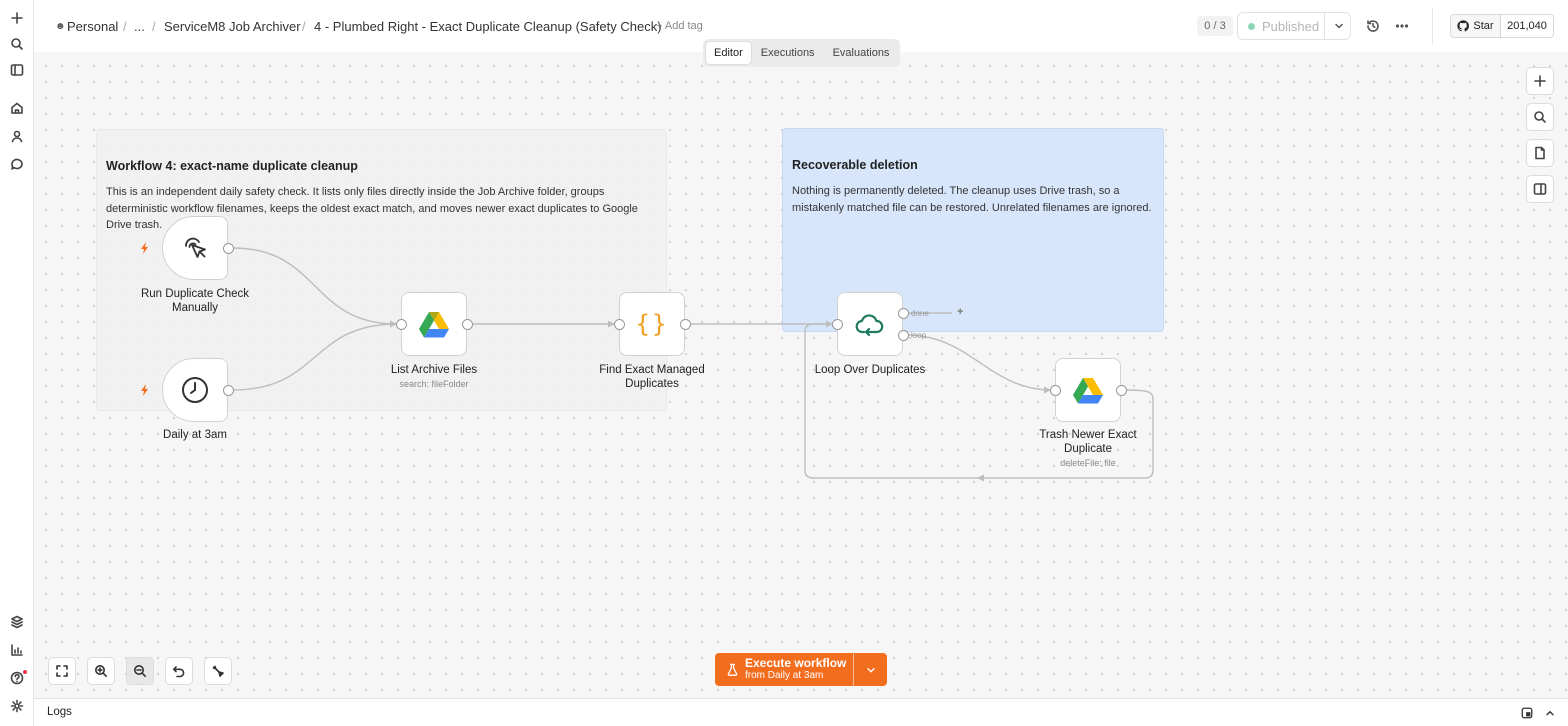 The image size is (1568, 726). I want to click on node-subtitle: search: fileFolder, so click(434, 384).